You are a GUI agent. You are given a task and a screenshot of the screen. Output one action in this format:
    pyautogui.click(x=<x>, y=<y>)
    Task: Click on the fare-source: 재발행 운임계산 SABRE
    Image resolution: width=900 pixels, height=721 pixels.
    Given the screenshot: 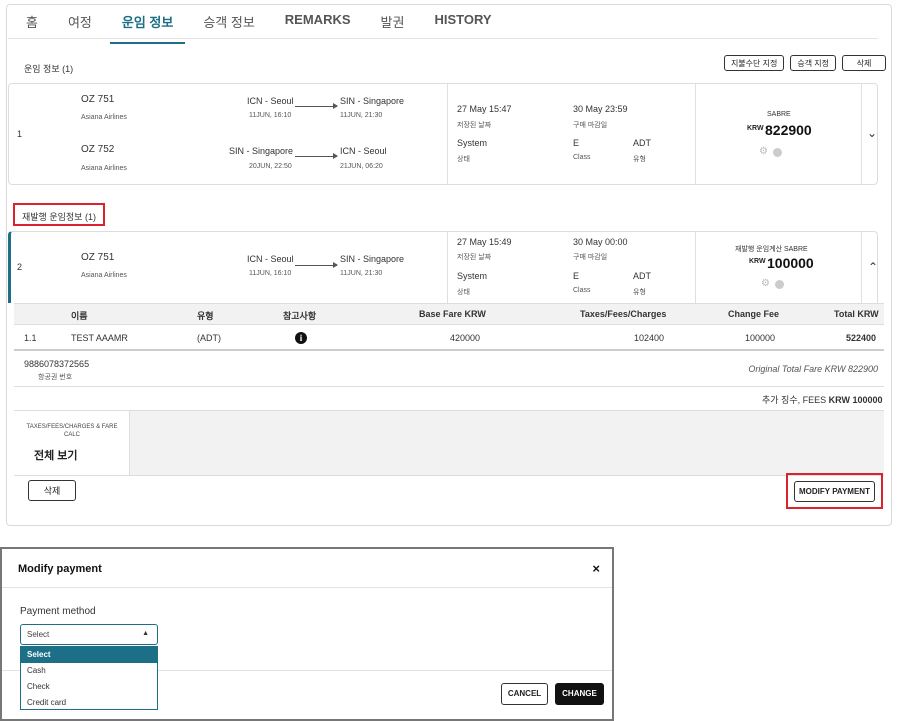 What is the action you would take?
    pyautogui.click(x=771, y=249)
    